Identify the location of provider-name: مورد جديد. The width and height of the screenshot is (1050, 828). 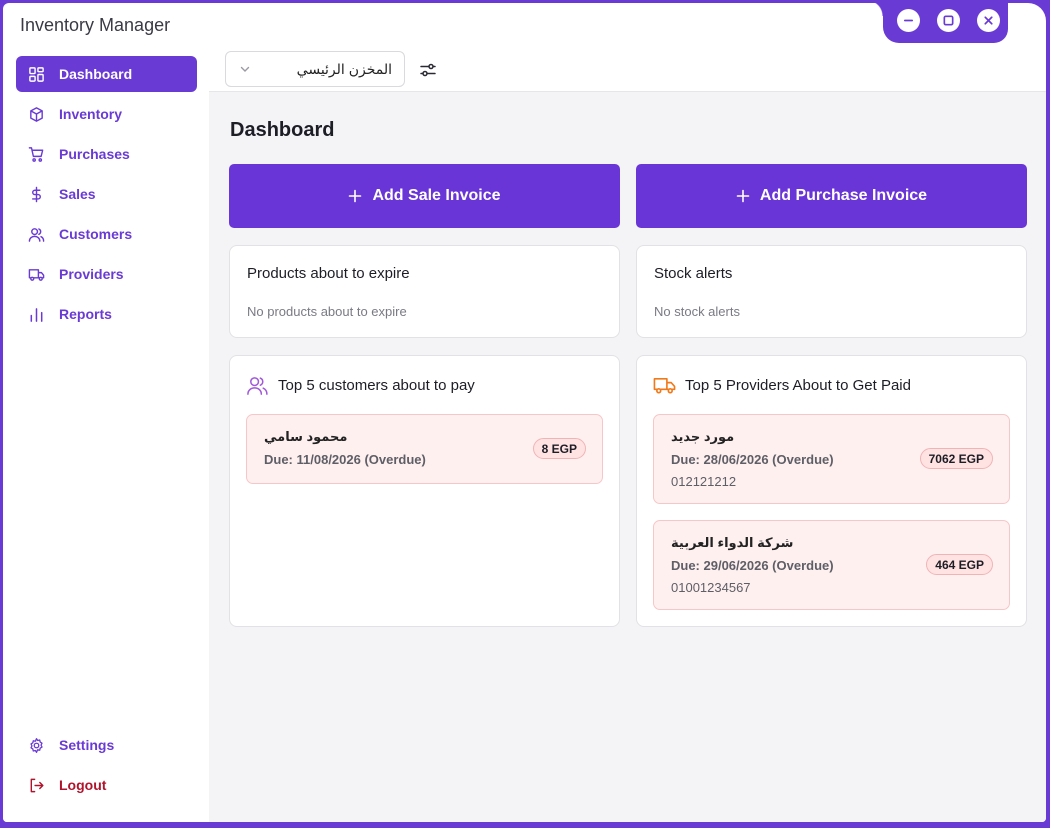
(703, 436).